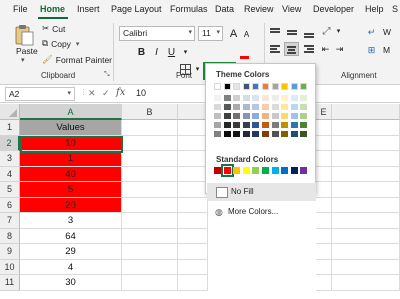 This screenshot has height=299, width=400. What do you see at coordinates (291, 9) in the screenshot?
I see `tab-view: View` at bounding box center [291, 9].